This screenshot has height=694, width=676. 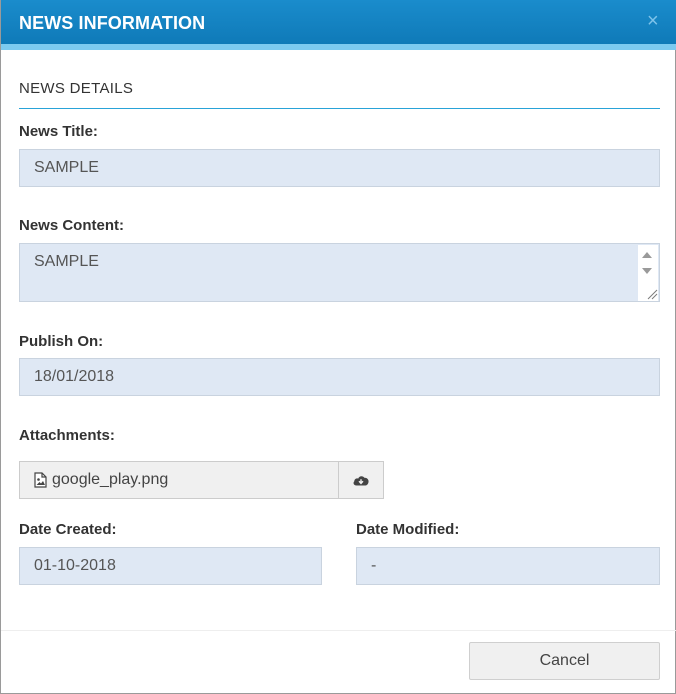 I want to click on image-file-icon, so click(x=40, y=480).